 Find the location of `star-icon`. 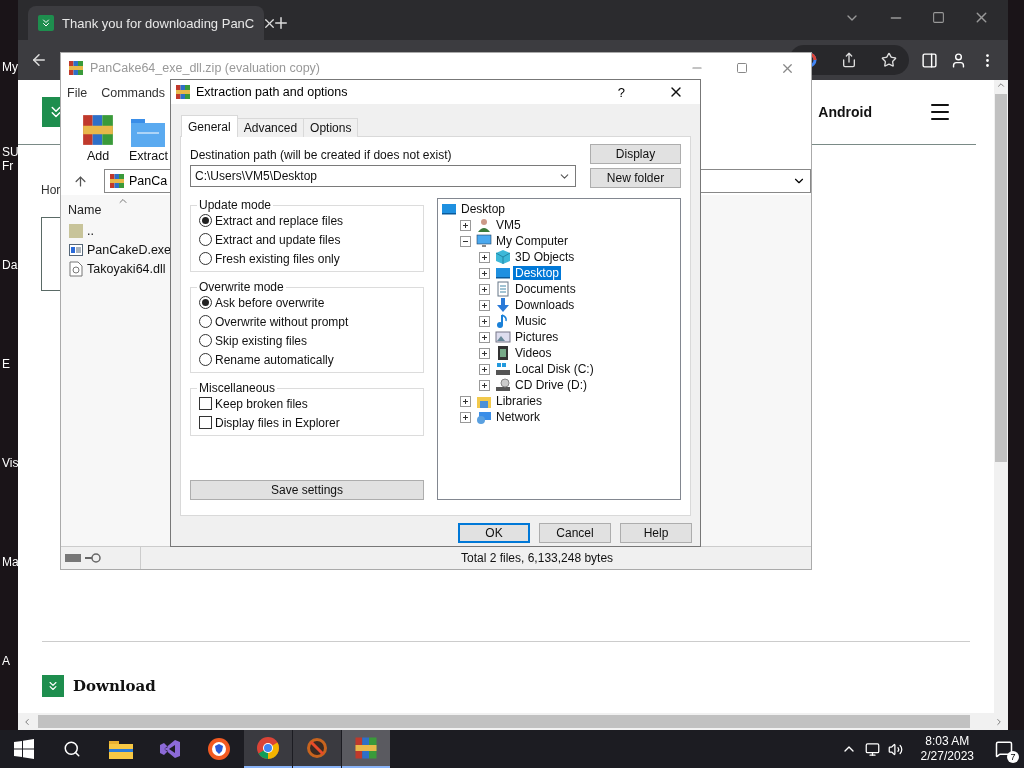

star-icon is located at coordinates (889, 60).